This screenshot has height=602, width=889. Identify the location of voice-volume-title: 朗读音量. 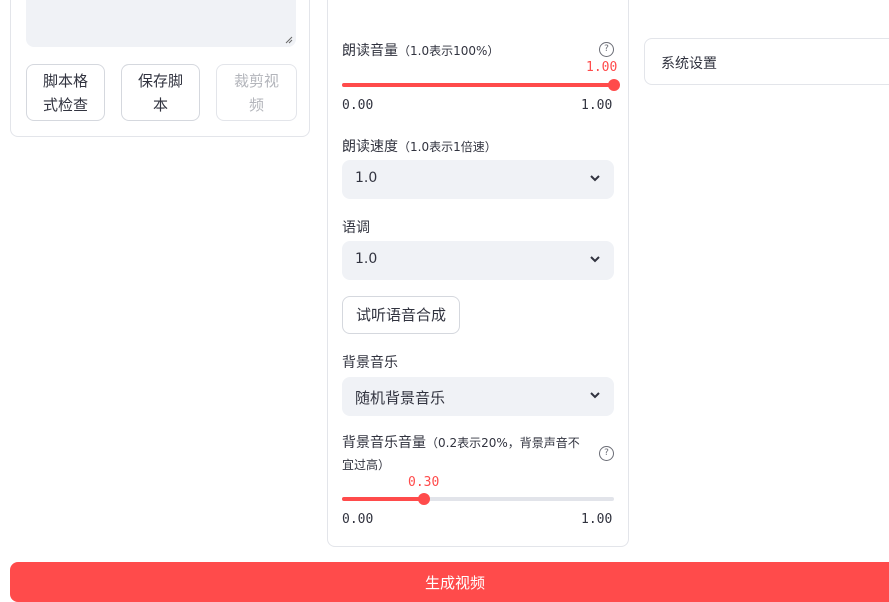
(370, 51).